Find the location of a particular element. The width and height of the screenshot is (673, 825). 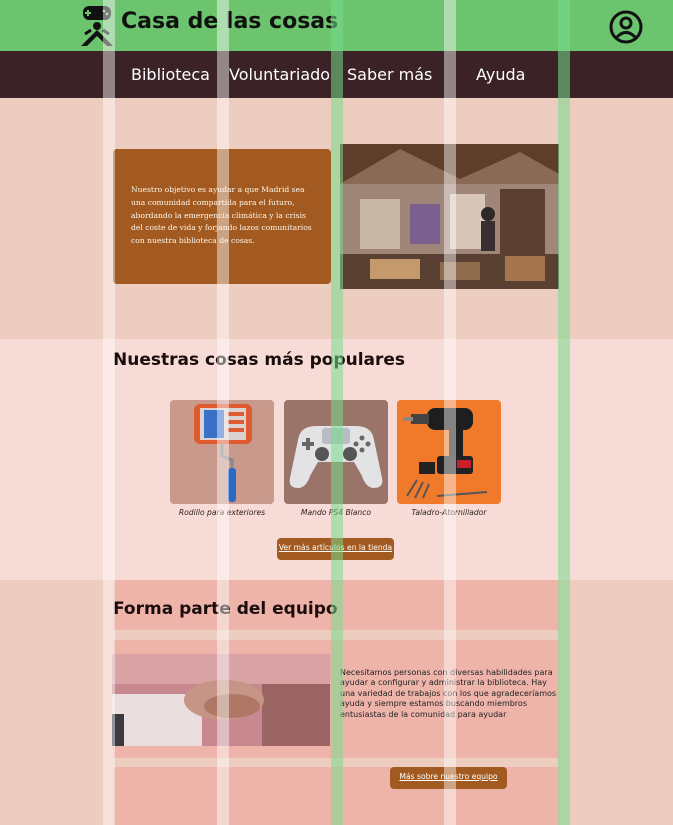

product-card: Rodillo para exteriores is located at coordinates (222, 458).